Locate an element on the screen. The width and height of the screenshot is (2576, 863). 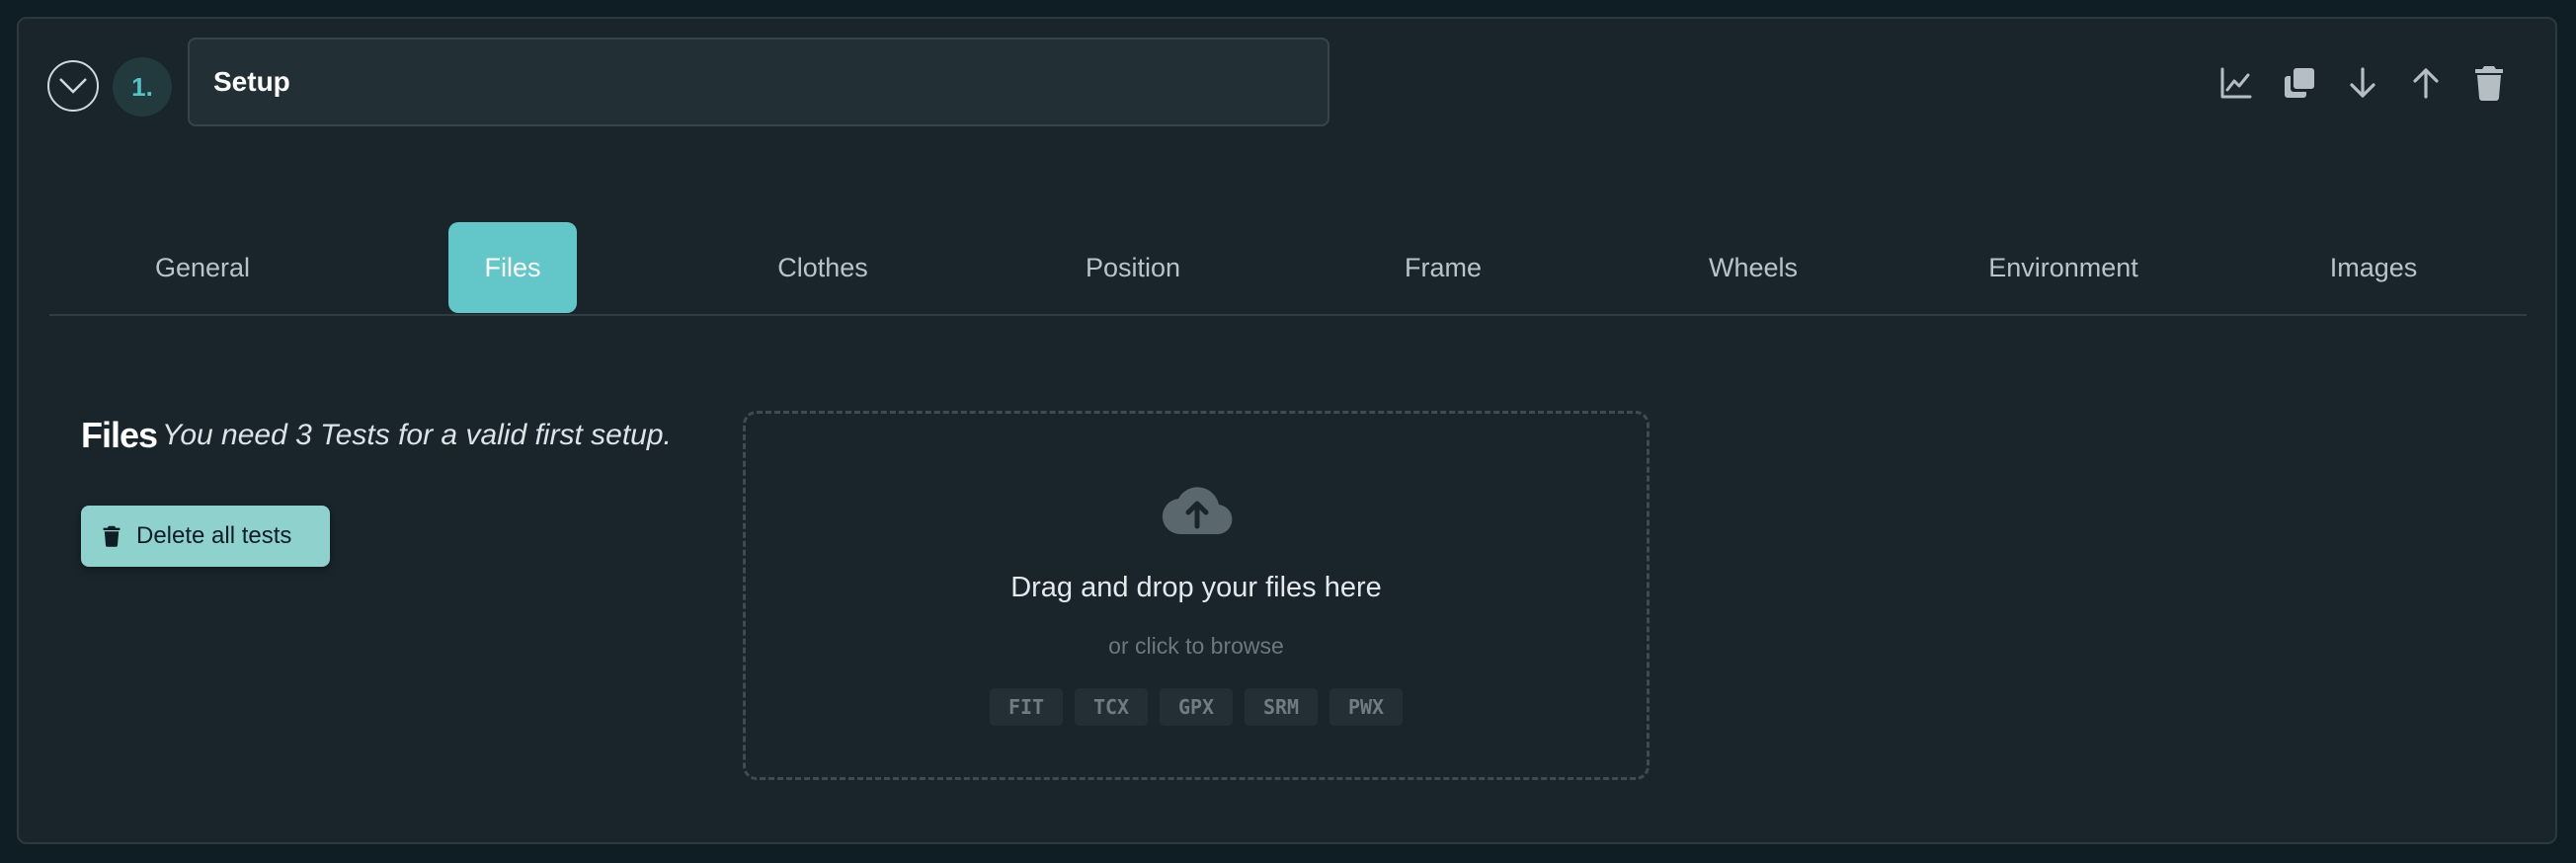
chart-line-icon is located at coordinates (2236, 83).